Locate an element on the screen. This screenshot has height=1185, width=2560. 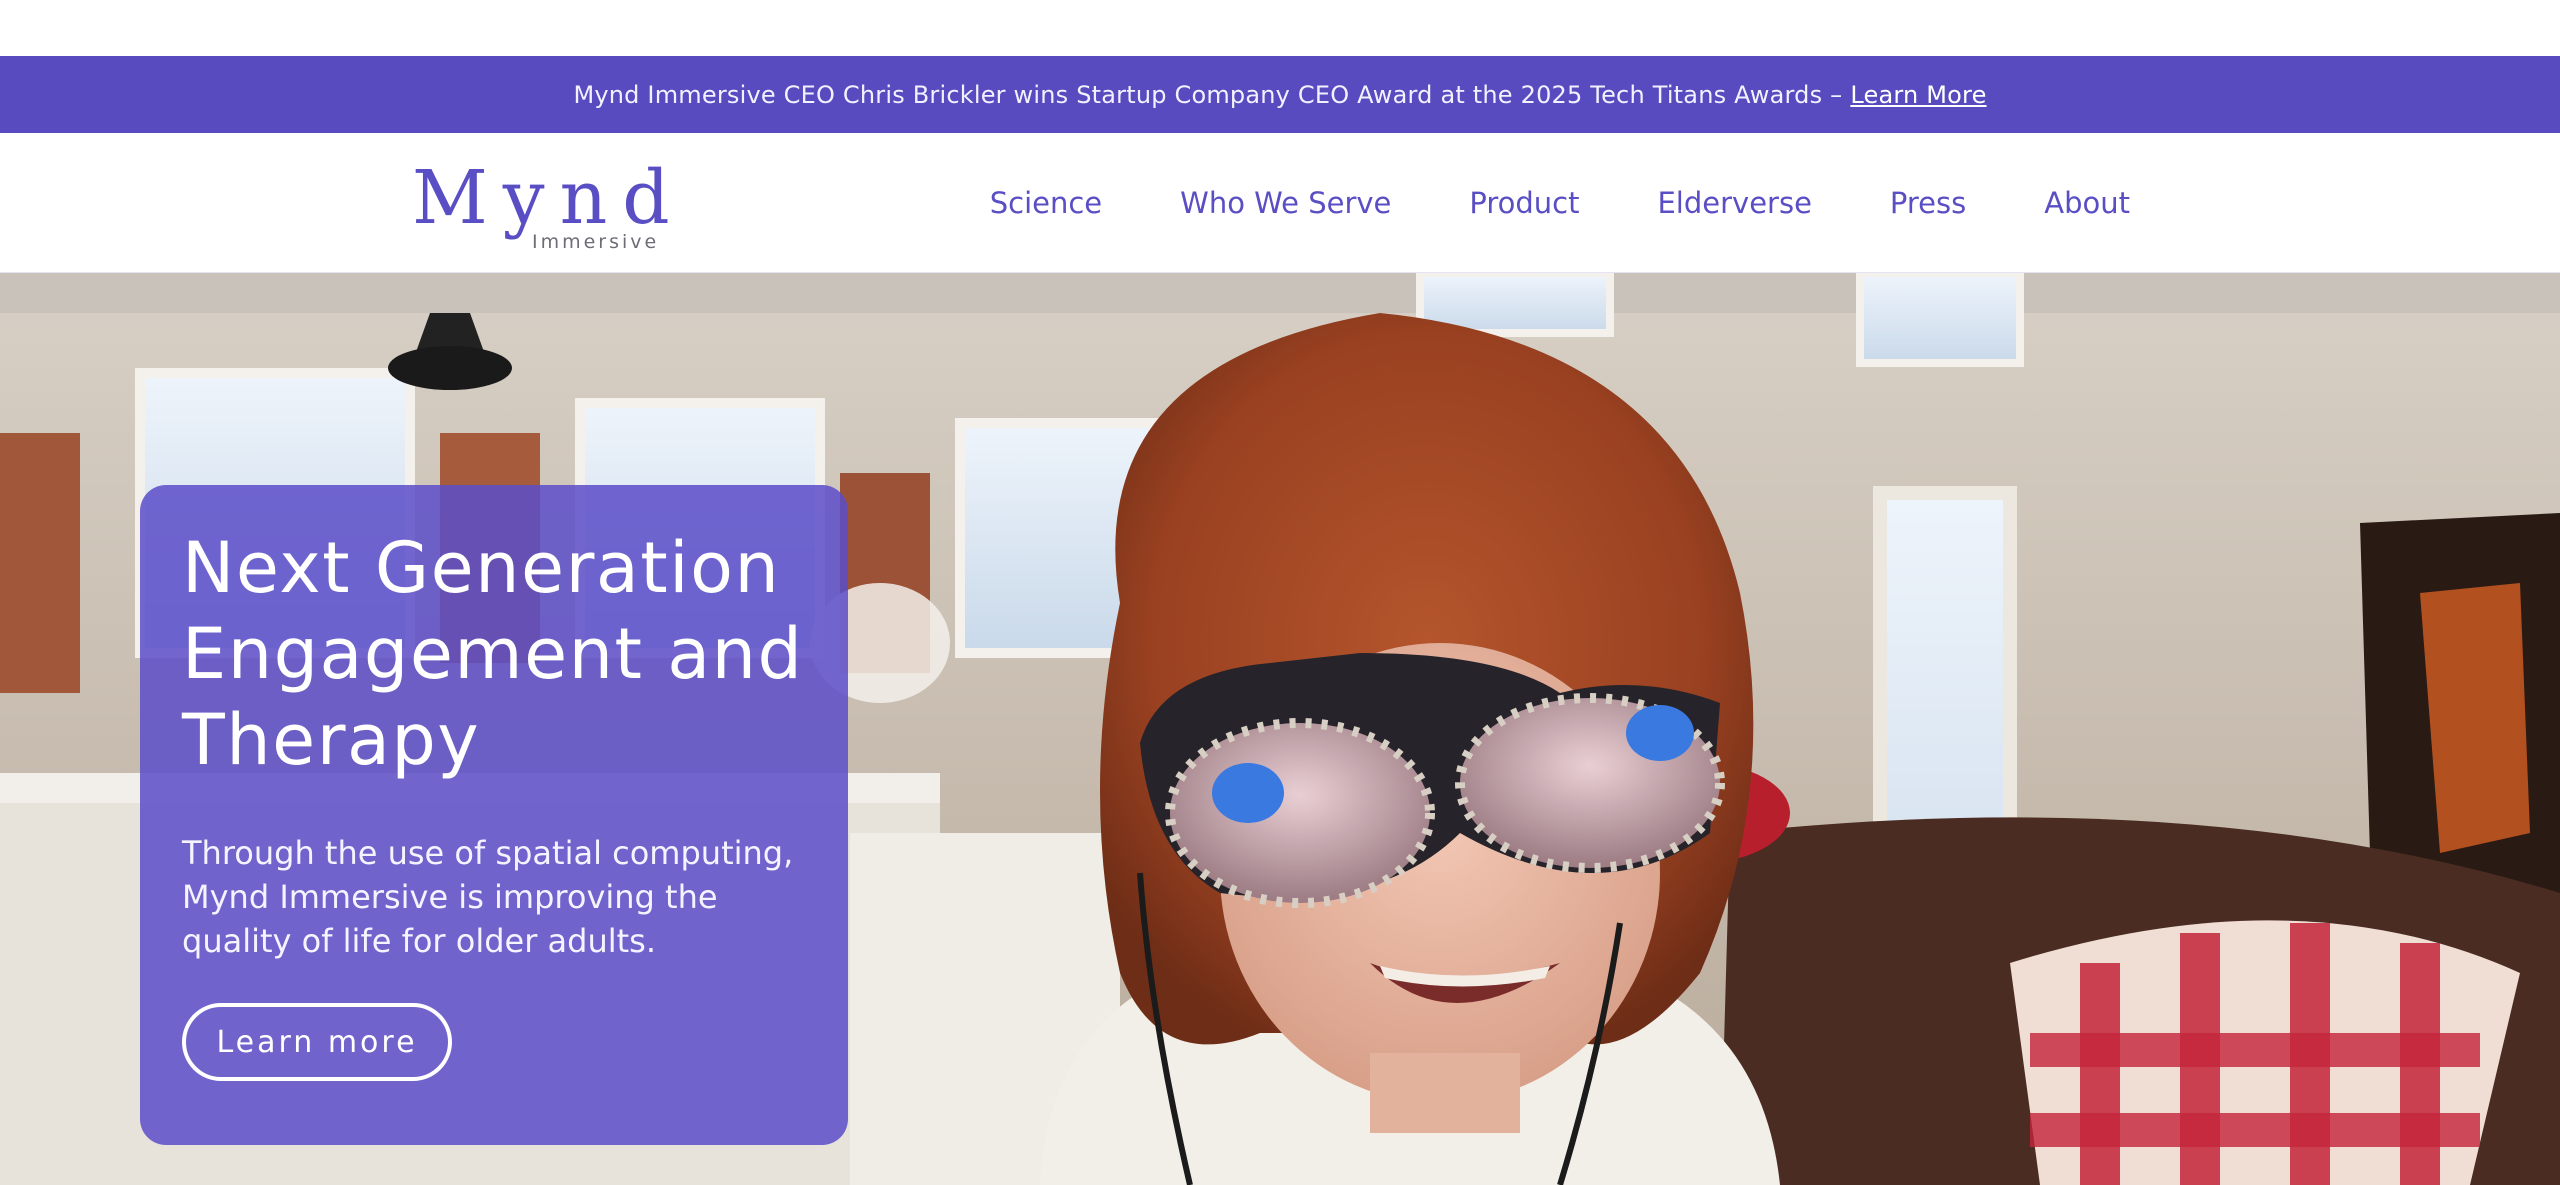
mynd-logo: Mynd Immersive is located at coordinates (542, 205).